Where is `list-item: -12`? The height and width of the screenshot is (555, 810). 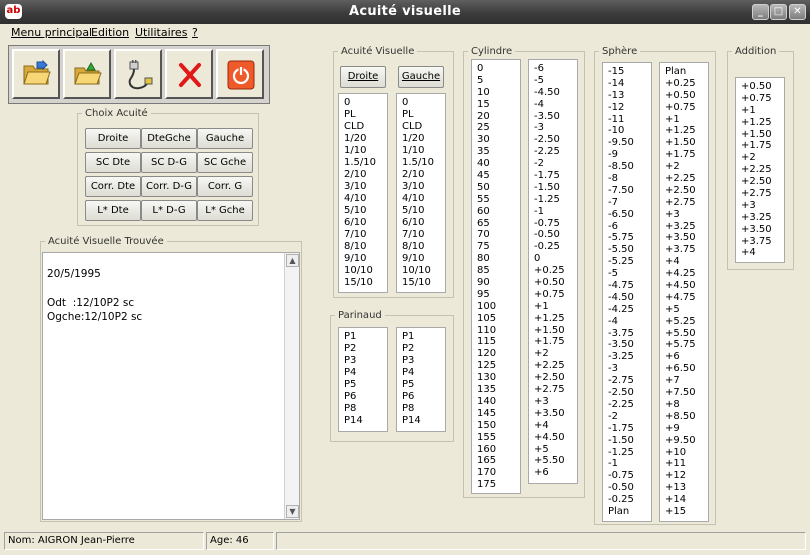
list-item: -12 is located at coordinates (629, 108).